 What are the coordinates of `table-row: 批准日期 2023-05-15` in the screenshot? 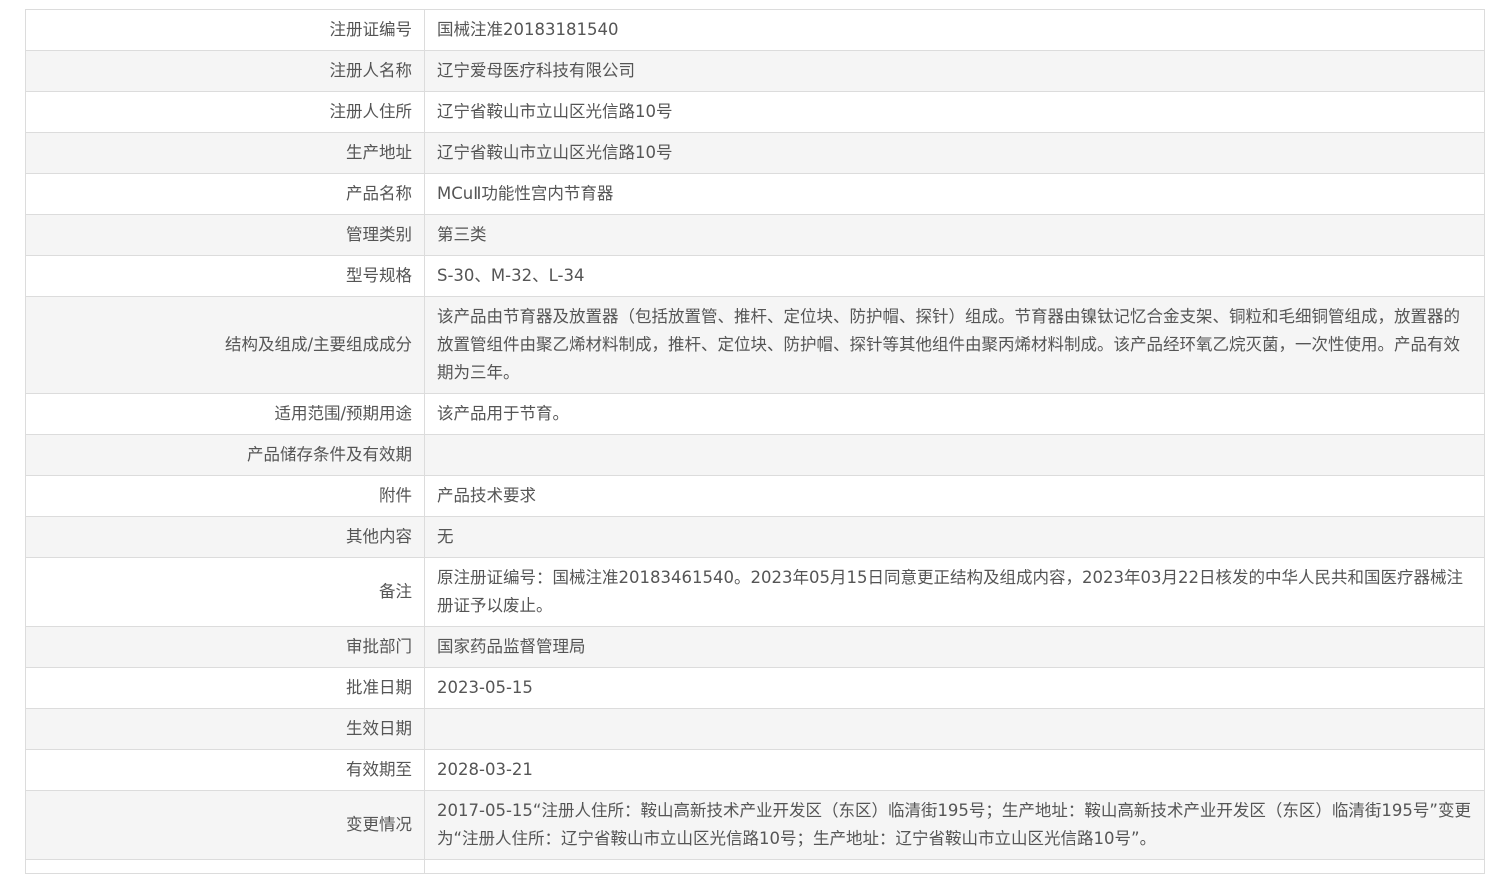 It's located at (755, 688).